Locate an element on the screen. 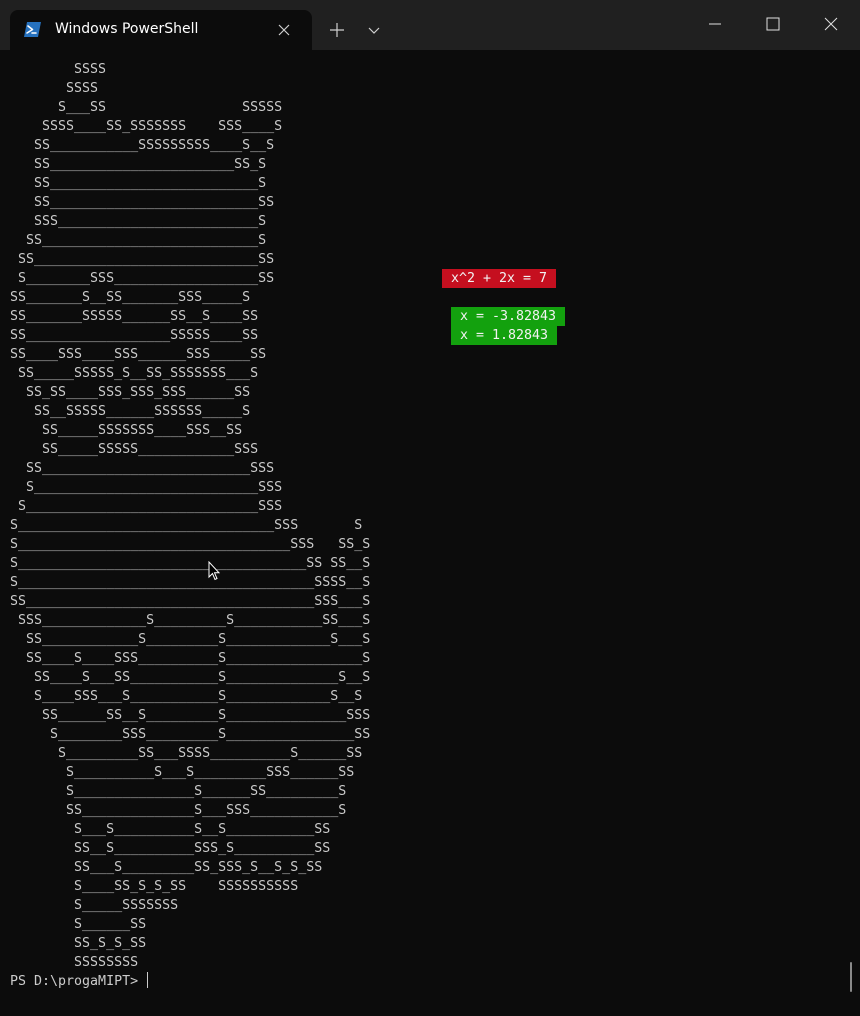 Image resolution: width=860 pixels, height=1016 pixels. terminal-line: SSSSSSSS is located at coordinates (74, 962).